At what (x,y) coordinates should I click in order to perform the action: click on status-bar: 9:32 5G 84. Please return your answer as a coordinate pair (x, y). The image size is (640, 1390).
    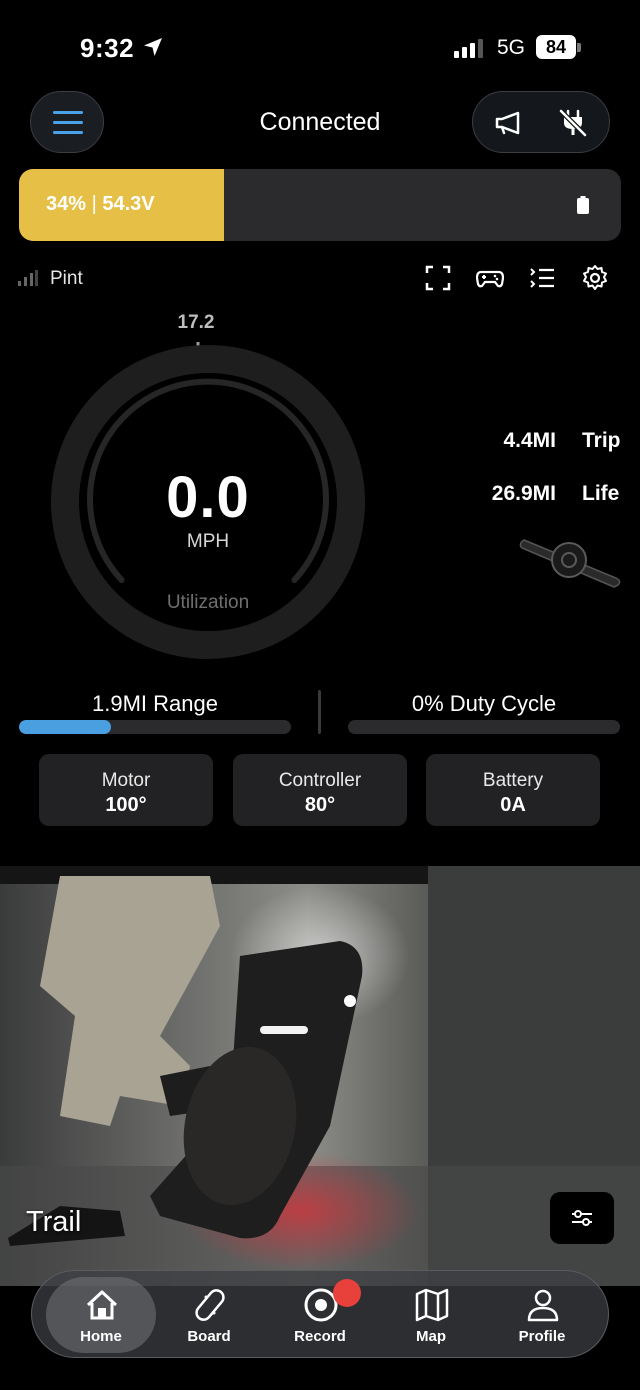
    Looking at the image, I should click on (320, 45).